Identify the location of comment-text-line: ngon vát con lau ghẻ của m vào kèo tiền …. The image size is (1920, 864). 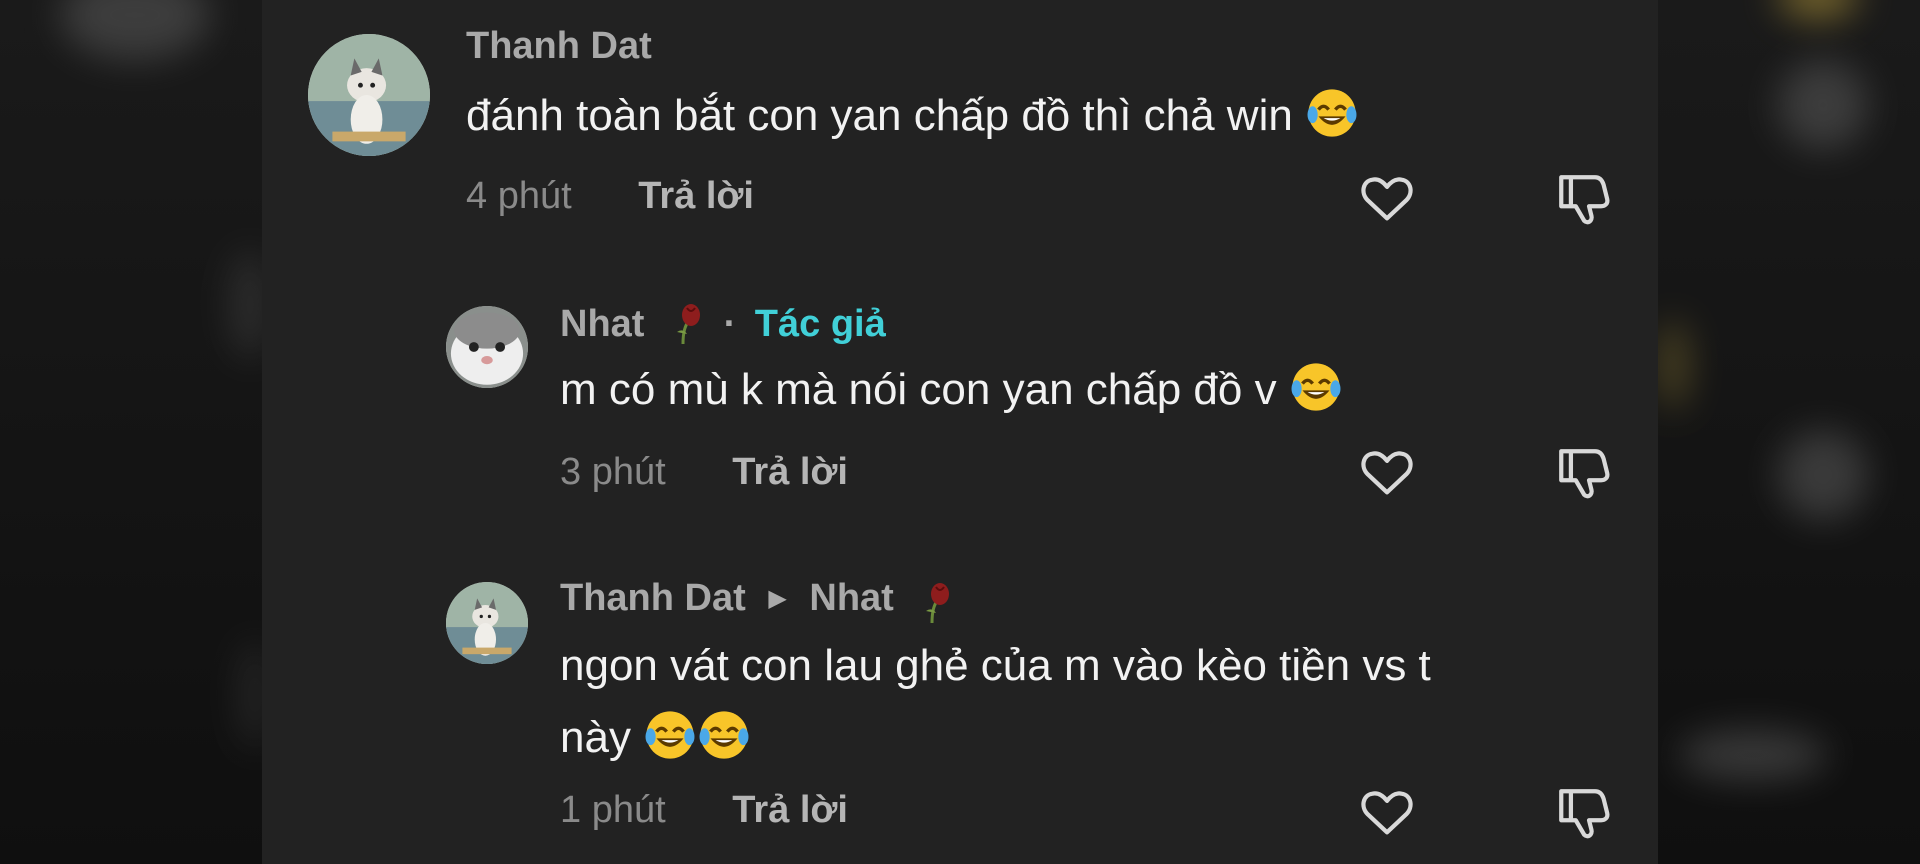
(995, 665).